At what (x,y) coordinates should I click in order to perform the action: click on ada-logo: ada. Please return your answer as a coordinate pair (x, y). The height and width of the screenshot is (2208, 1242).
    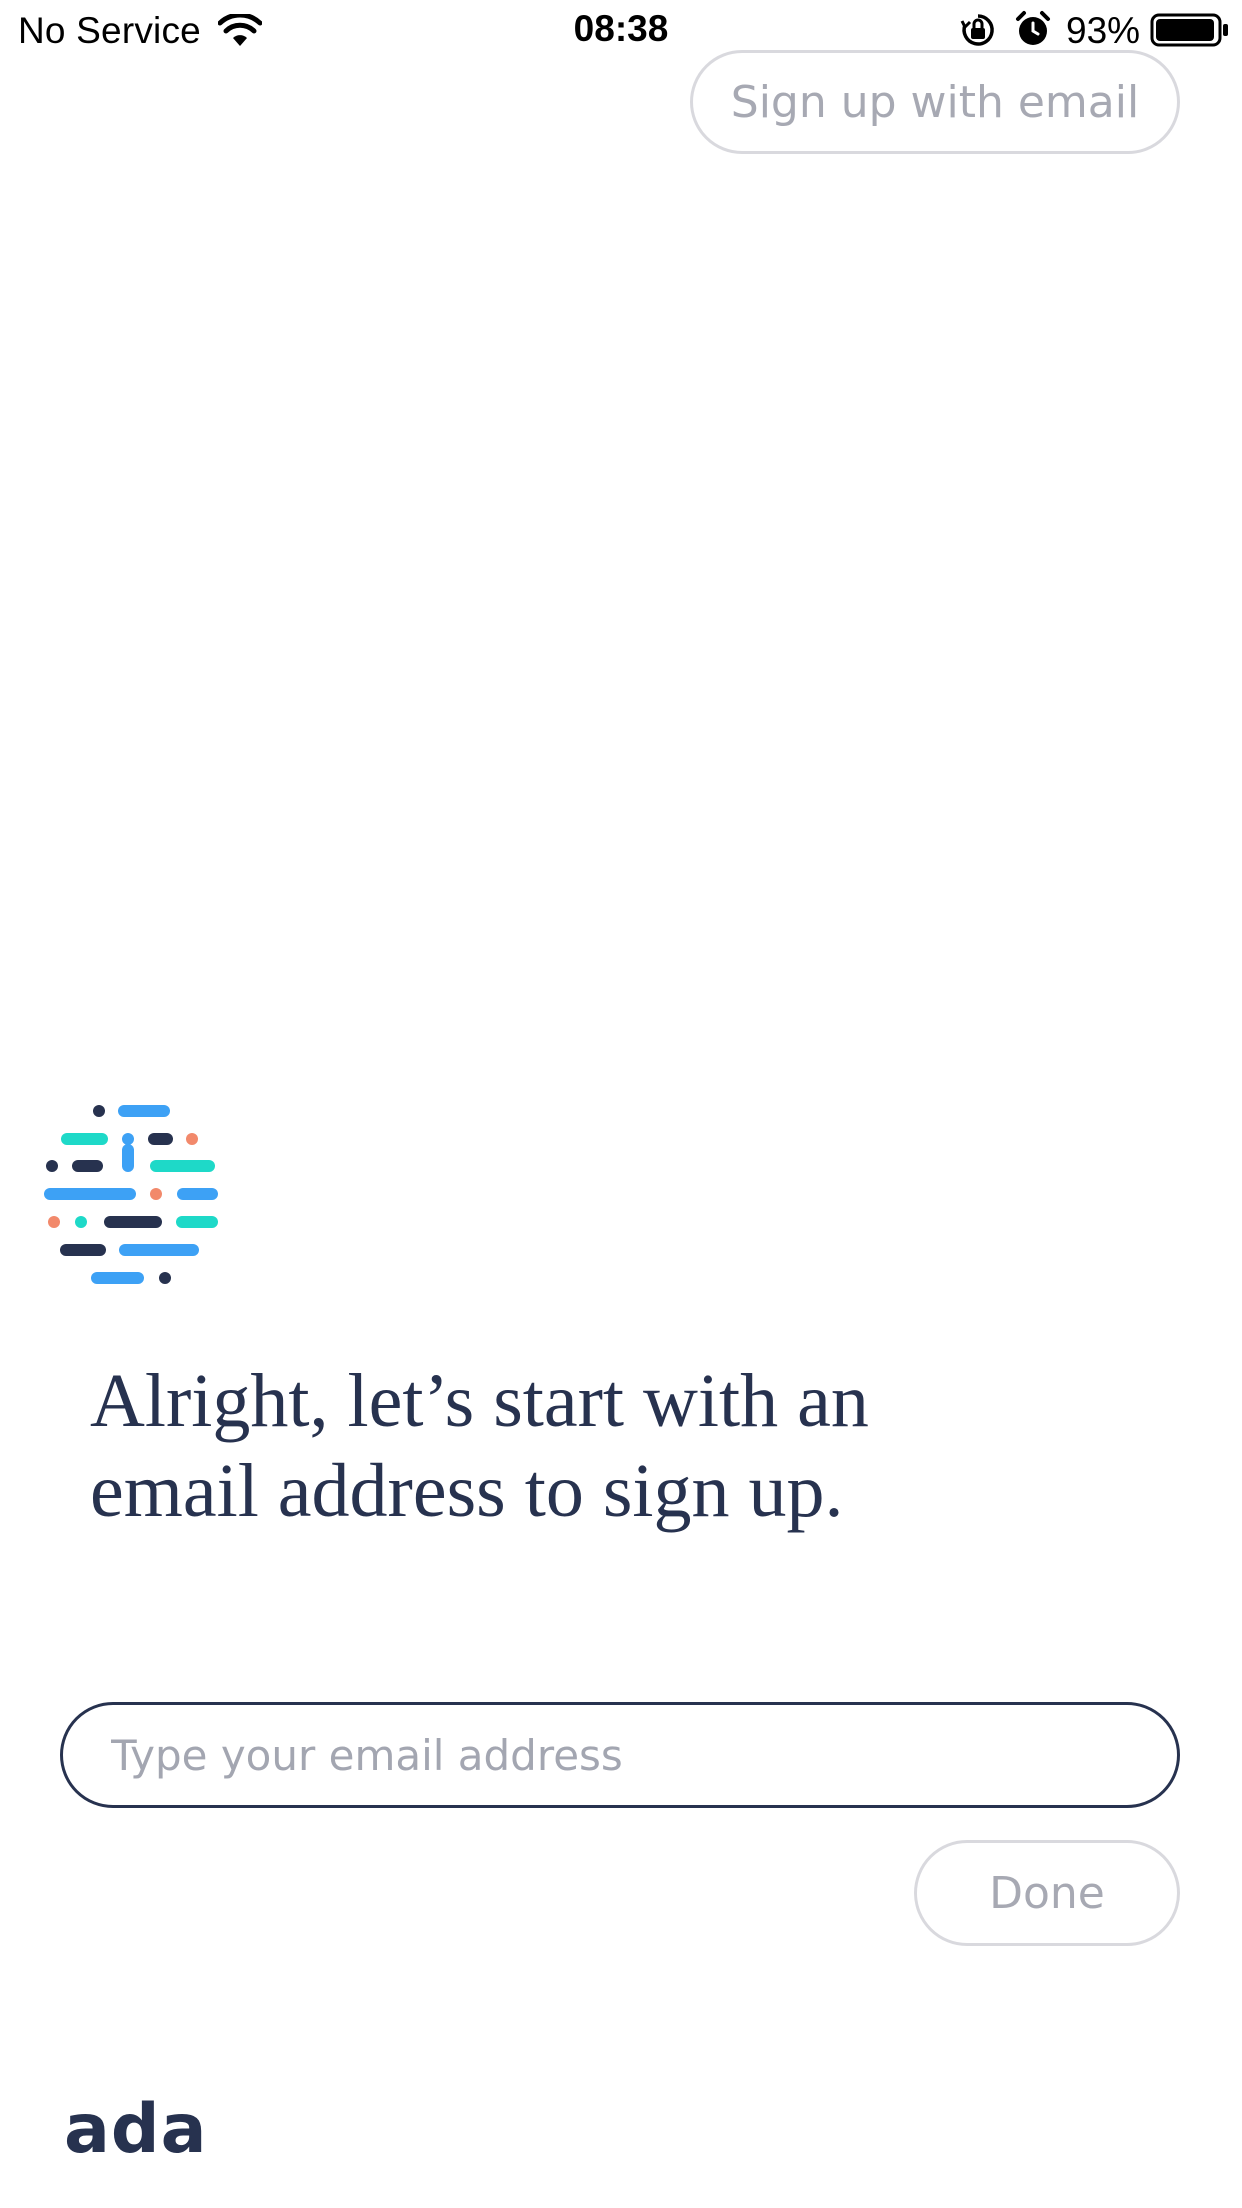
    Looking at the image, I should click on (136, 2129).